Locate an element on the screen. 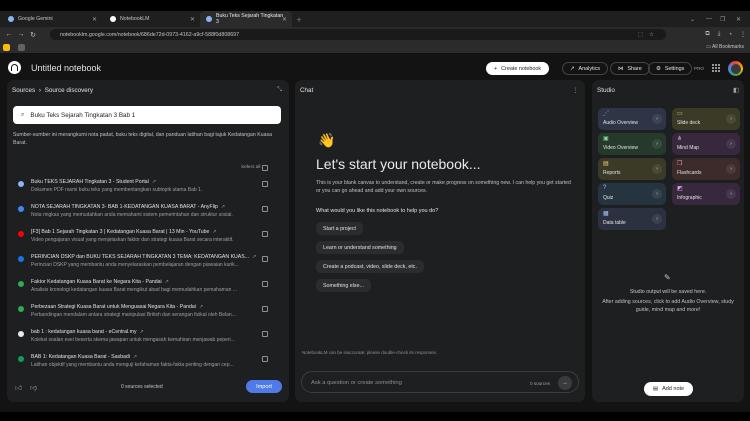 The image size is (750, 421). panel-toggle-icon: ◧ is located at coordinates (736, 90).